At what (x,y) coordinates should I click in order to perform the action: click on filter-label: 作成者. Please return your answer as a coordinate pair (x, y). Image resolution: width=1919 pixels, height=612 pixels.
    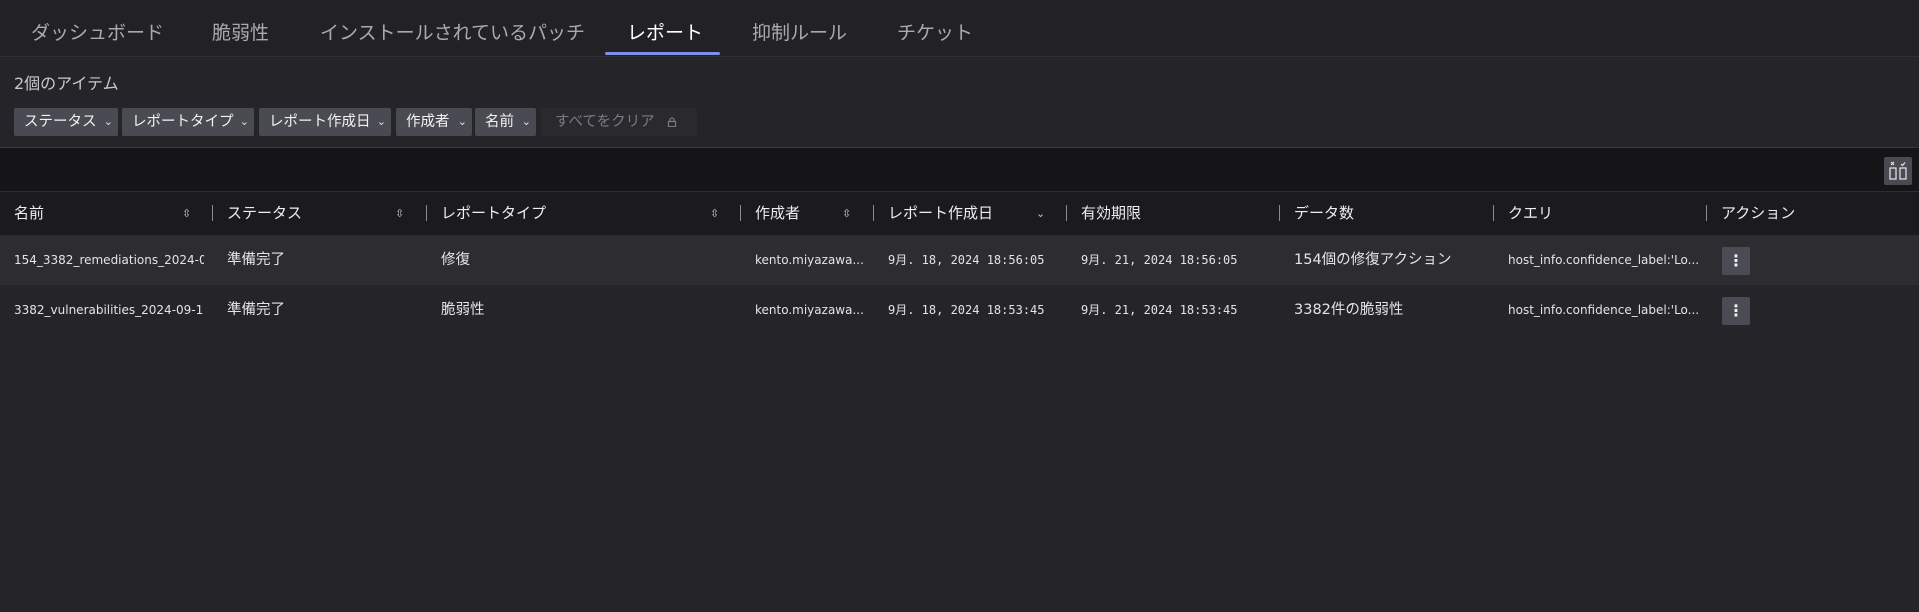
    Looking at the image, I should click on (428, 122).